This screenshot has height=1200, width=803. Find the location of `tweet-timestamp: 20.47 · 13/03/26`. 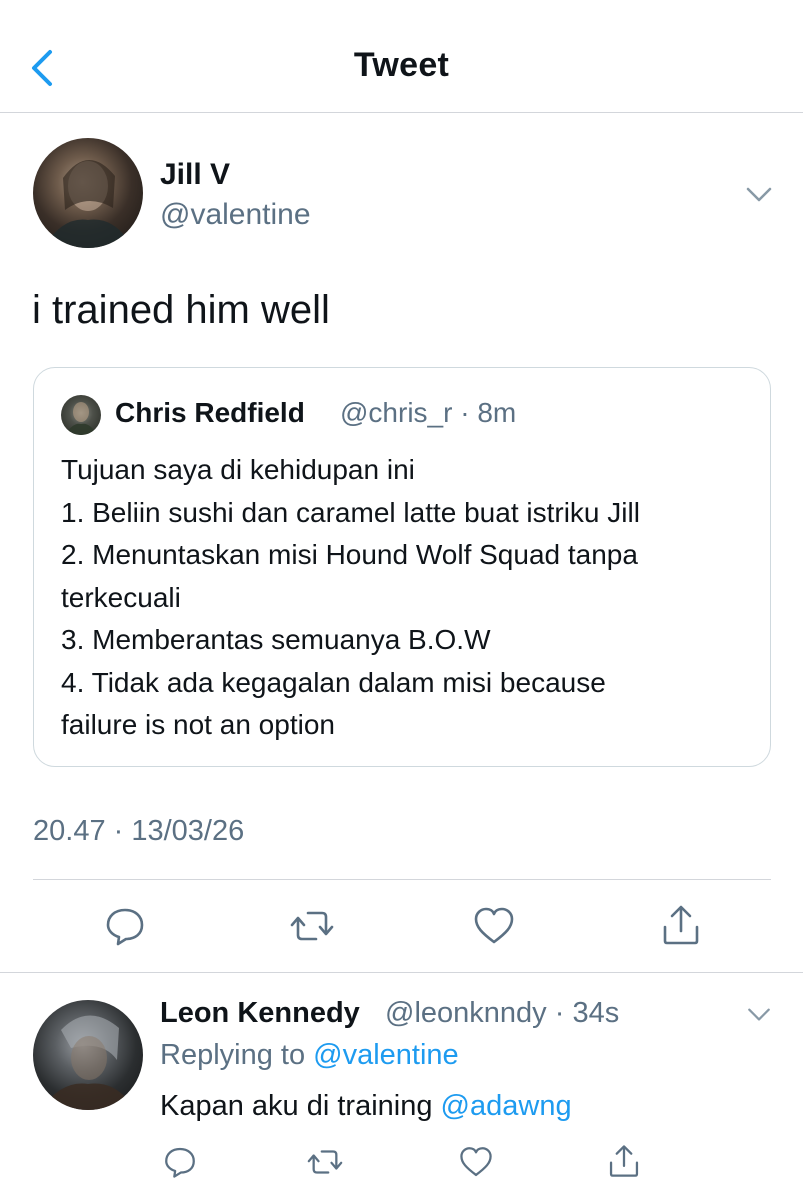

tweet-timestamp: 20.47 · 13/03/26 is located at coordinates (139, 831).